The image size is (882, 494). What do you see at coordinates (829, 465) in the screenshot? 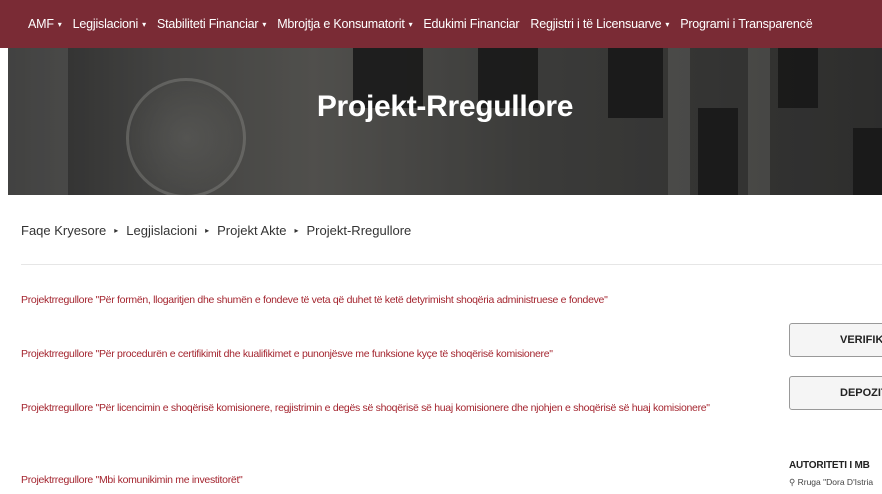
I see `organization-title: AUTORITETI I MB` at bounding box center [829, 465].